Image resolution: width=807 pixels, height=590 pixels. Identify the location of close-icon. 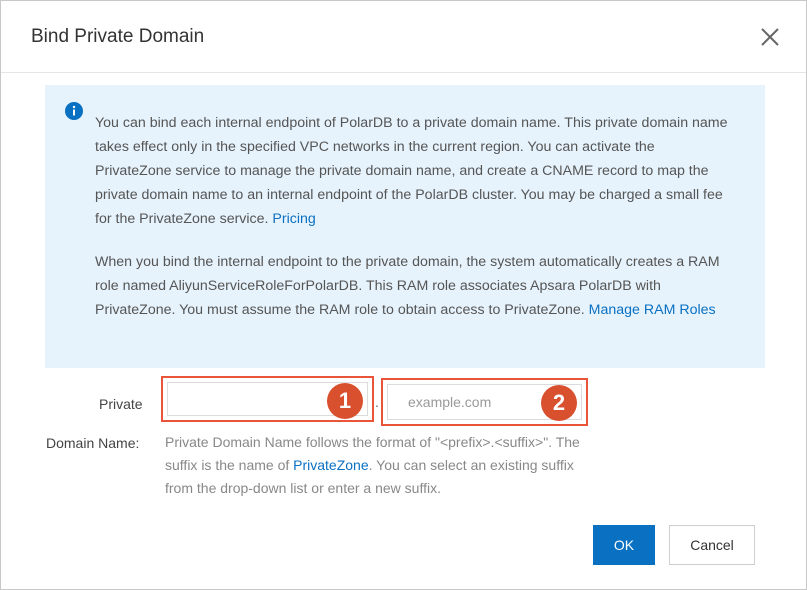
(770, 37).